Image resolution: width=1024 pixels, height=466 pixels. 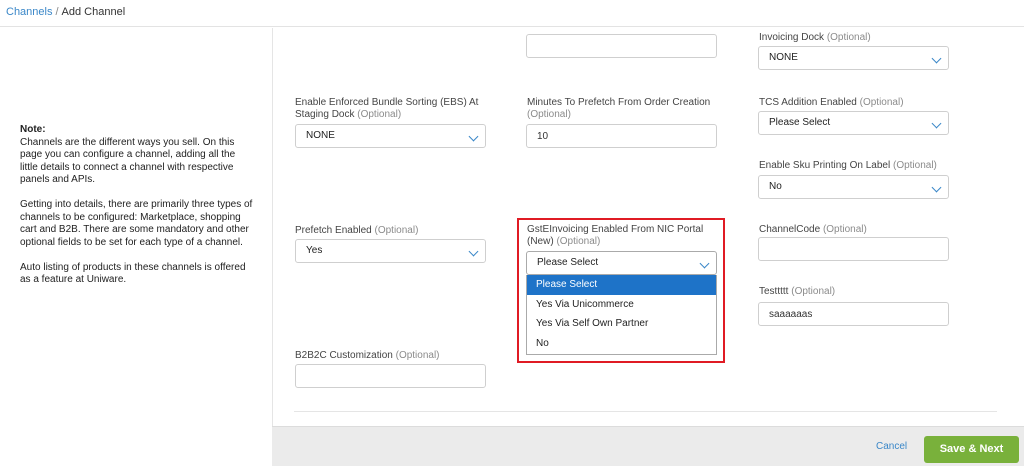 What do you see at coordinates (853, 249) in the screenshot?
I see `channel-code-input` at bounding box center [853, 249].